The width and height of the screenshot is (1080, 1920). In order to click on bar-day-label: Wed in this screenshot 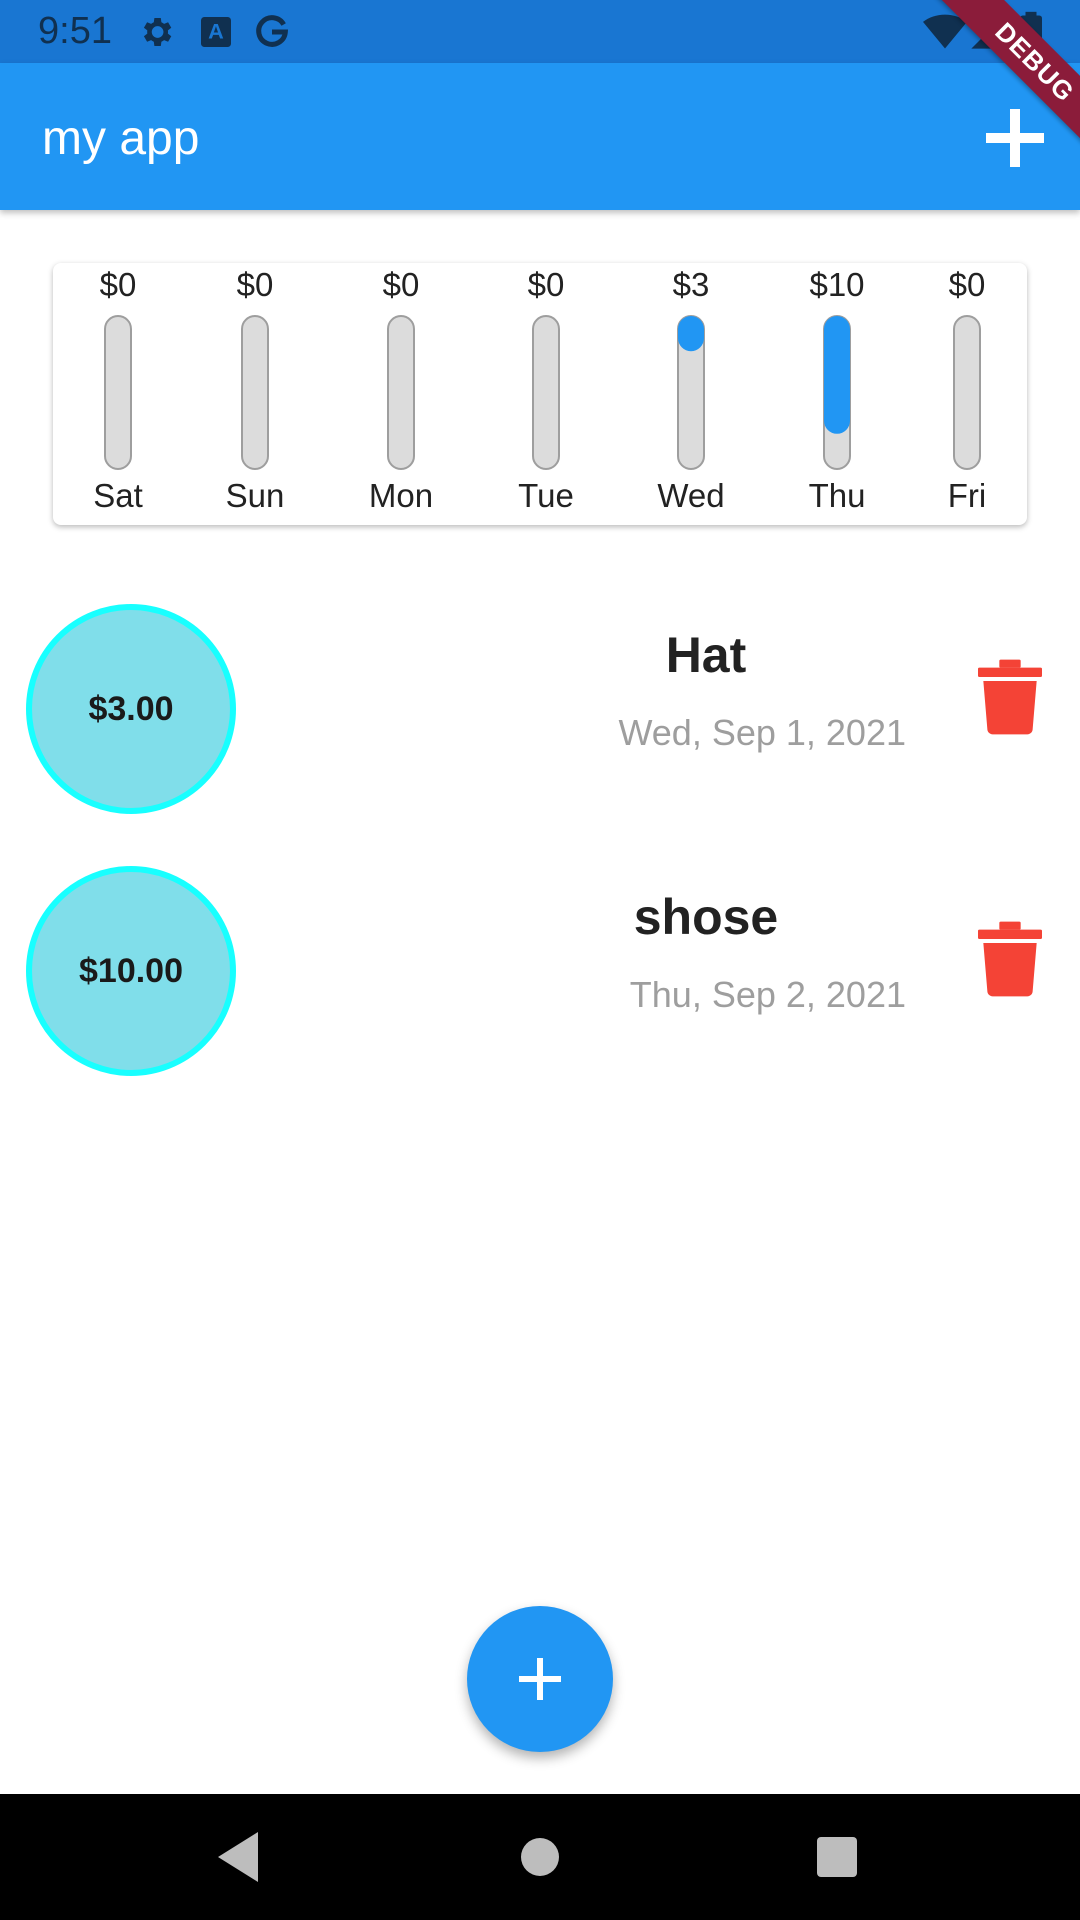, I will do `click(690, 495)`.